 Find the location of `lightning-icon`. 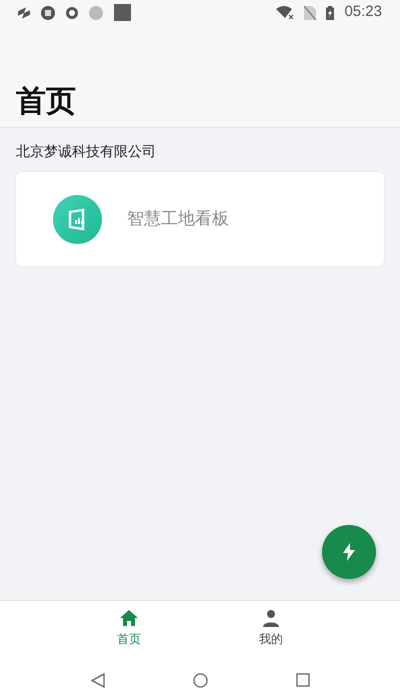

lightning-icon is located at coordinates (349, 552).